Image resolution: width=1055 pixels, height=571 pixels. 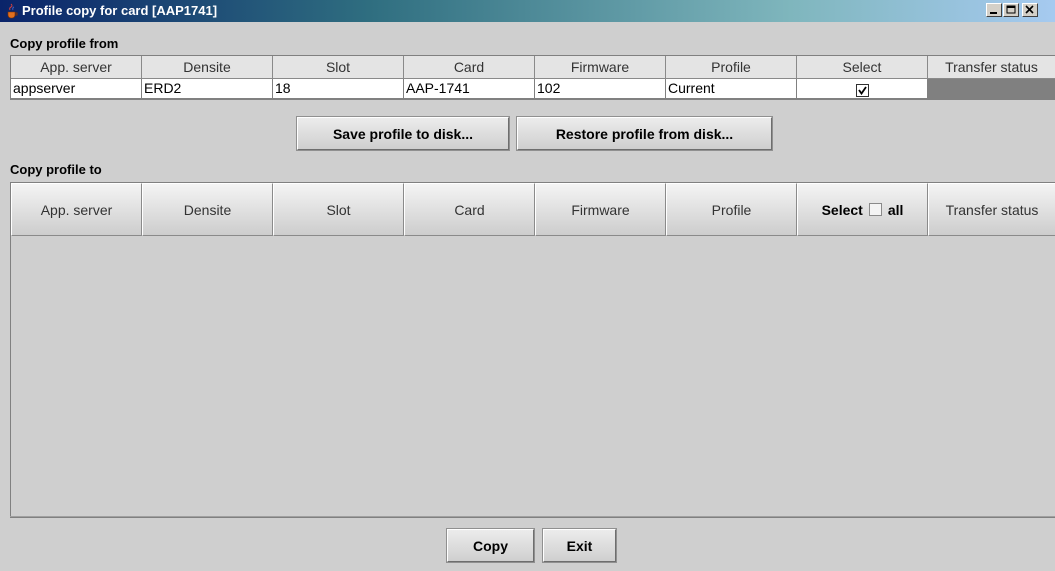 What do you see at coordinates (991, 89) in the screenshot?
I see `cell-transfer-status` at bounding box center [991, 89].